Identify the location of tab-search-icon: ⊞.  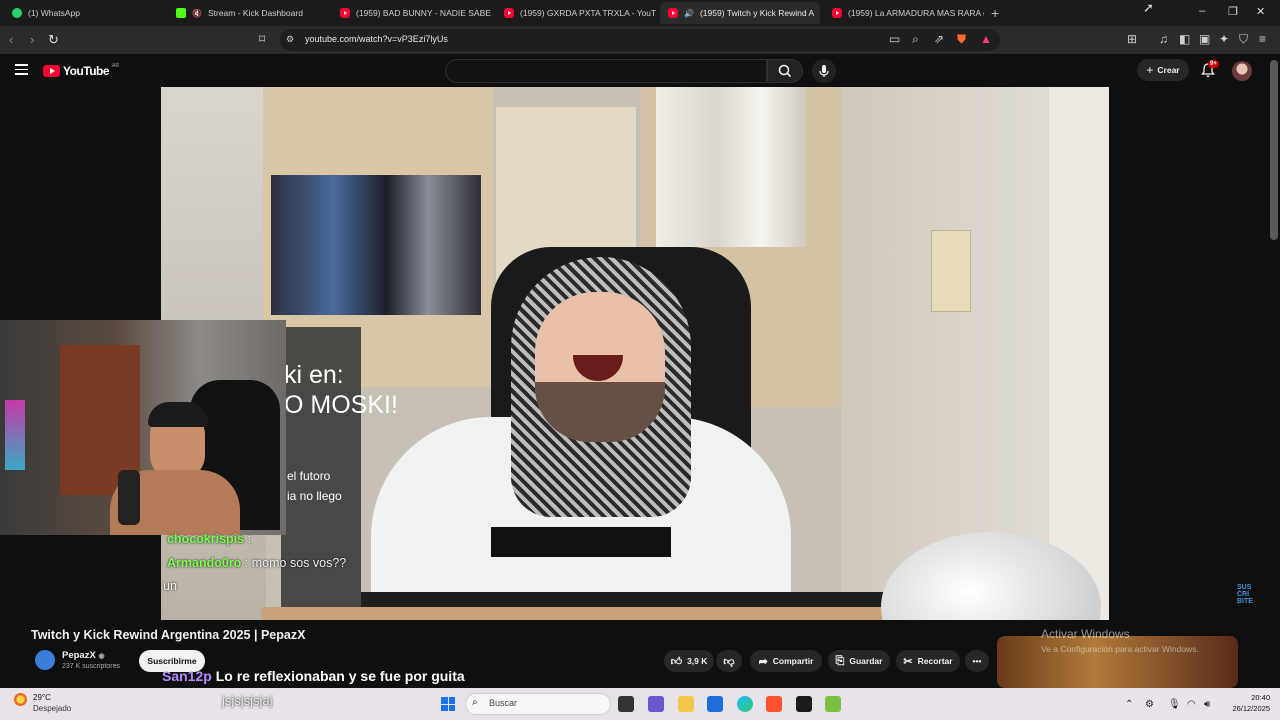
(1132, 39).